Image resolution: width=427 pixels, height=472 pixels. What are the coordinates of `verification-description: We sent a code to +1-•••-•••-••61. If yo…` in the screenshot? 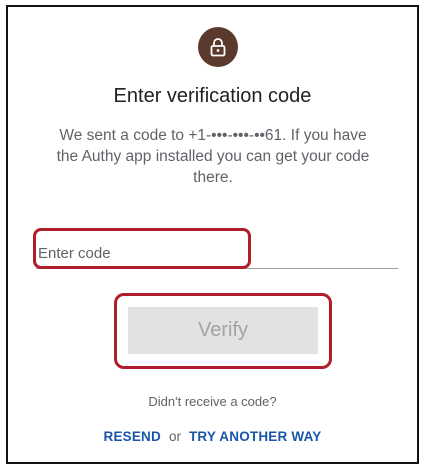 It's located at (213, 156).